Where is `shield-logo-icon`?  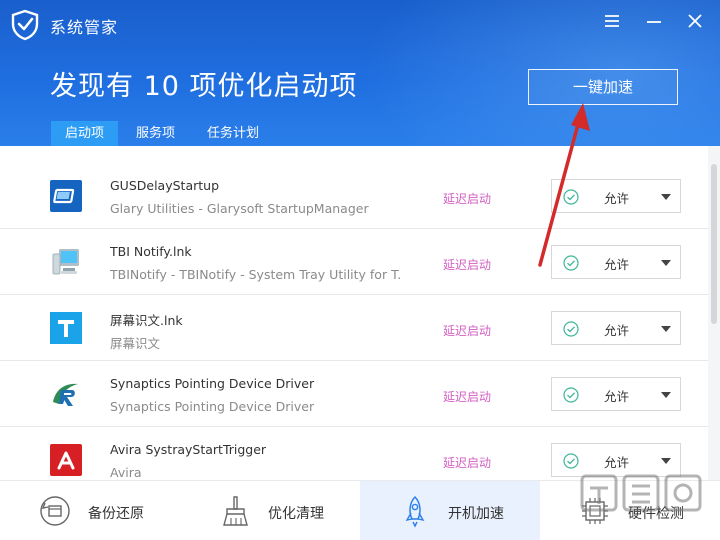 shield-logo-icon is located at coordinates (25, 25).